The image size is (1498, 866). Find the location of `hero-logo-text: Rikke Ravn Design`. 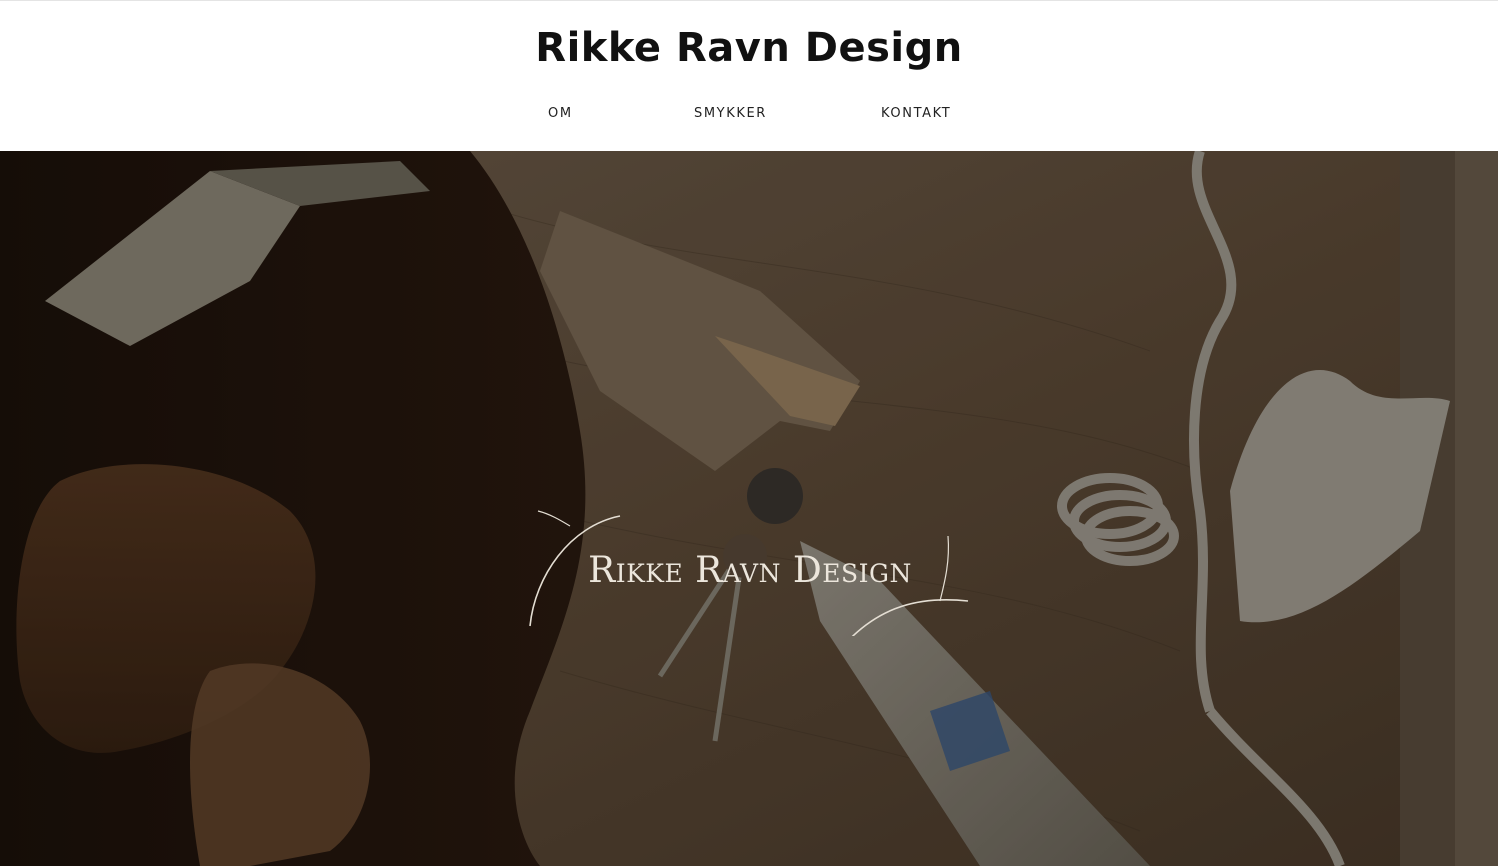

hero-logo-text: Rikke Ravn Design is located at coordinates (750, 570).